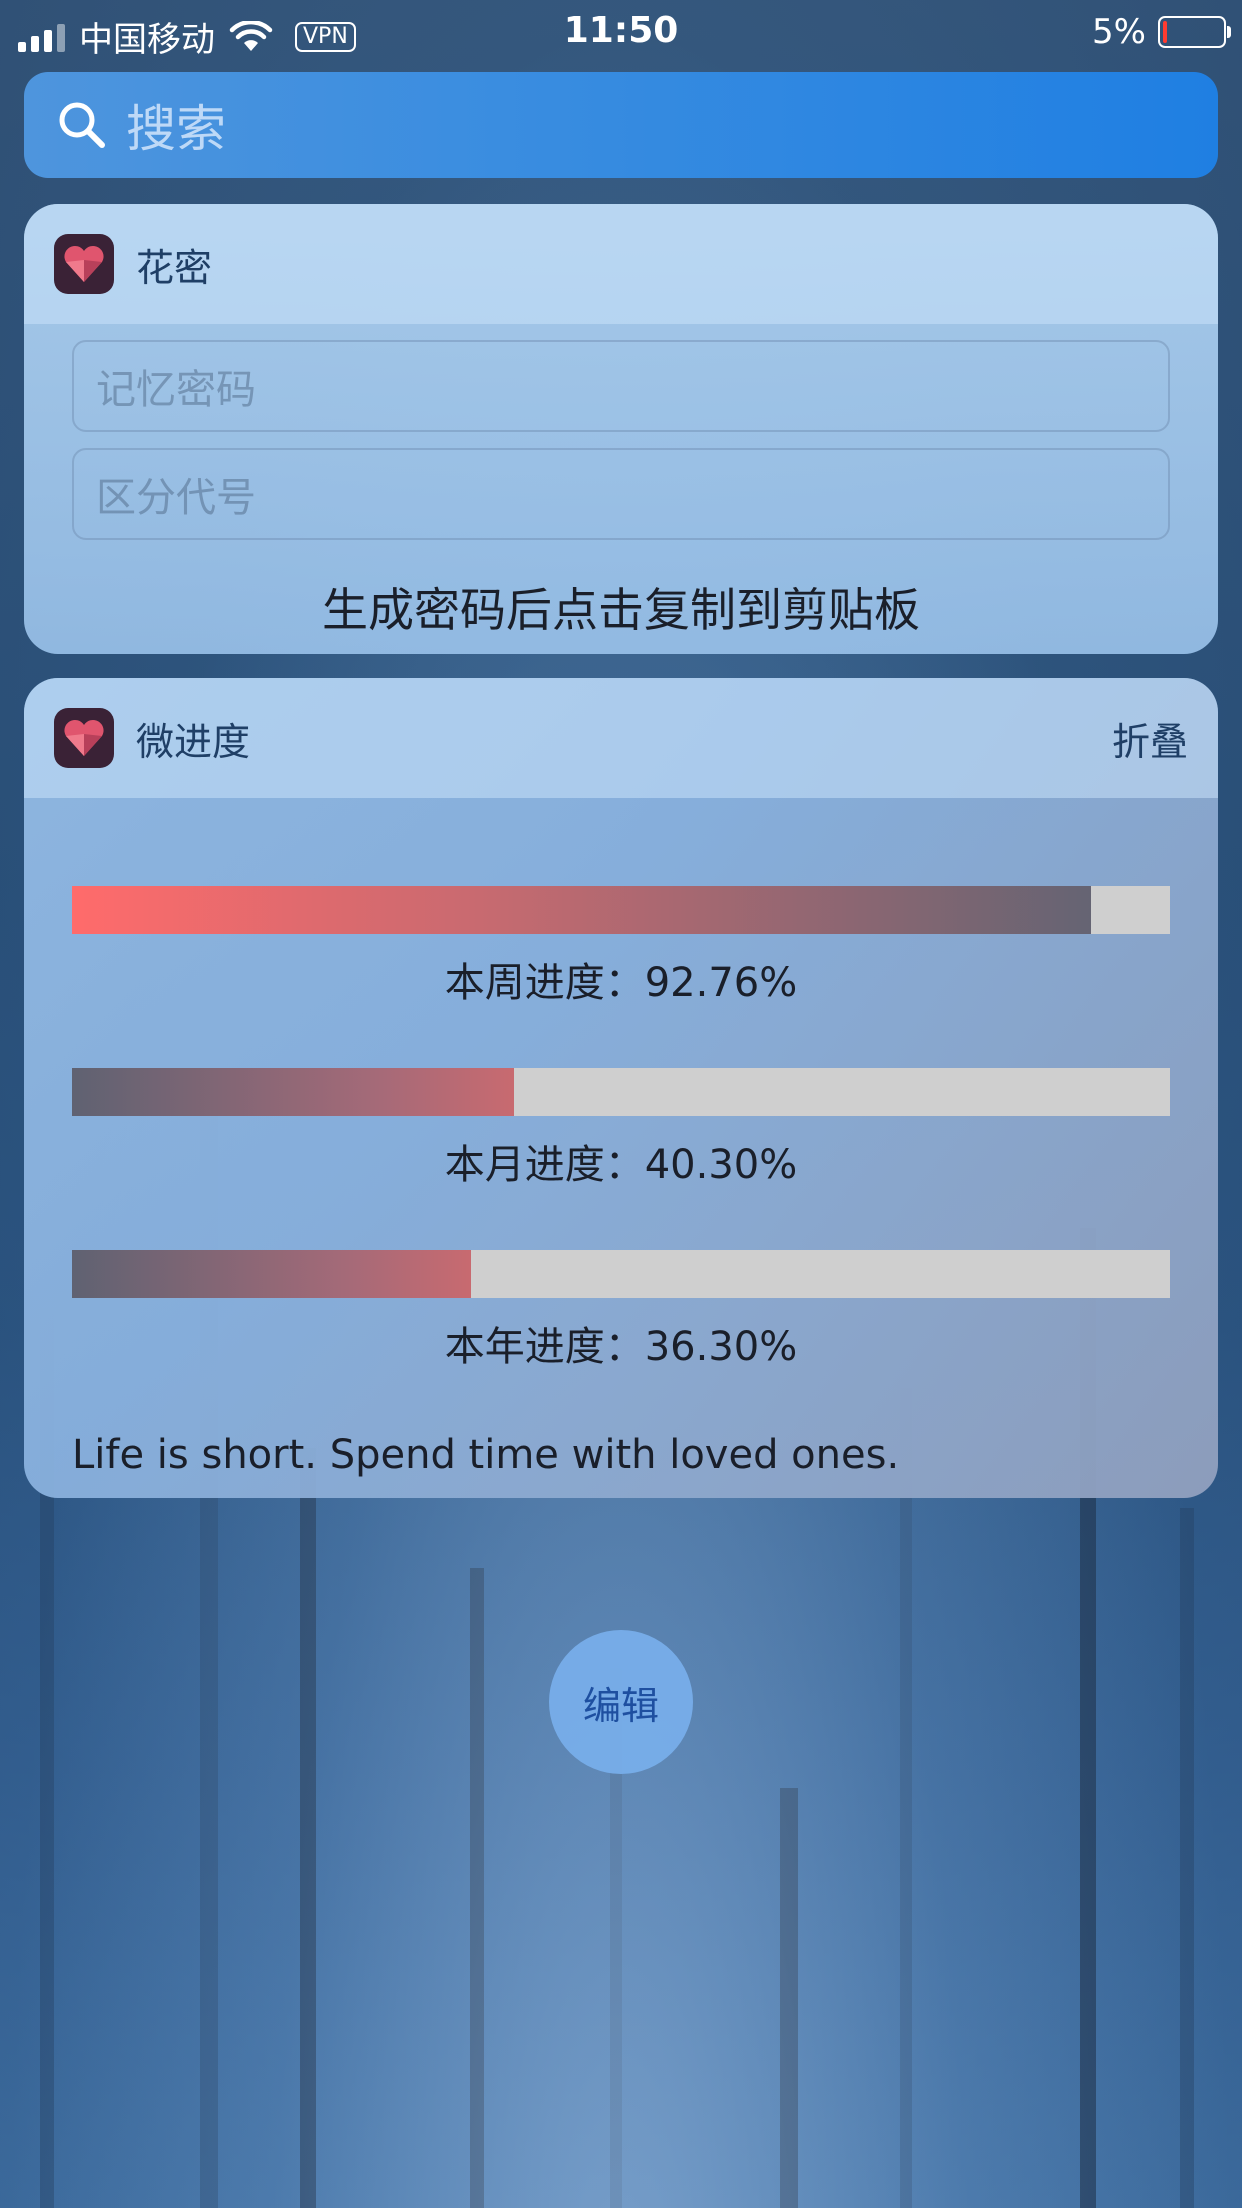 Image resolution: width=1242 pixels, height=2208 pixels. Describe the element at coordinates (621, 1274) in the screenshot. I see `year-progress-bar` at that location.